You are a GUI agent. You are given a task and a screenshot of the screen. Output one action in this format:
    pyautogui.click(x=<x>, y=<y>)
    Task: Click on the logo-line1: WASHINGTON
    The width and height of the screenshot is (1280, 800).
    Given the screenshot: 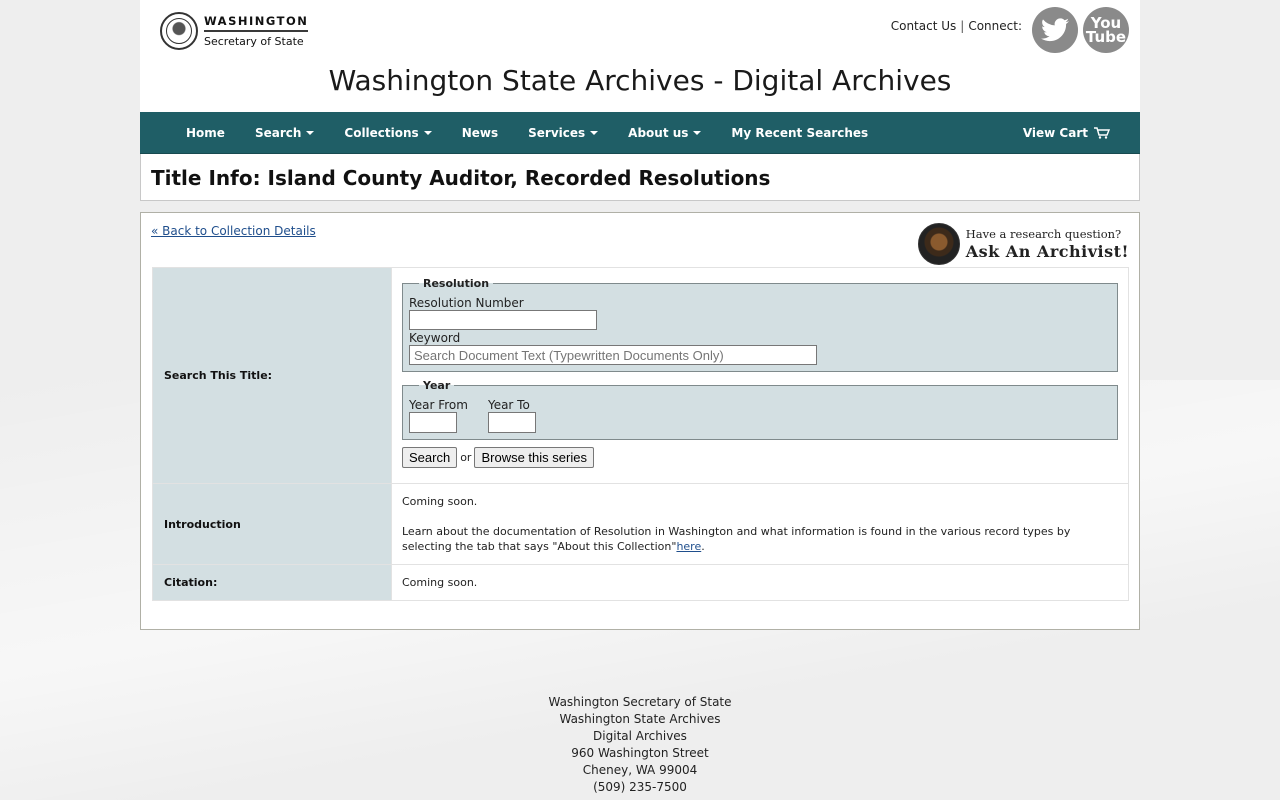 What is the action you would take?
    pyautogui.click(x=256, y=23)
    